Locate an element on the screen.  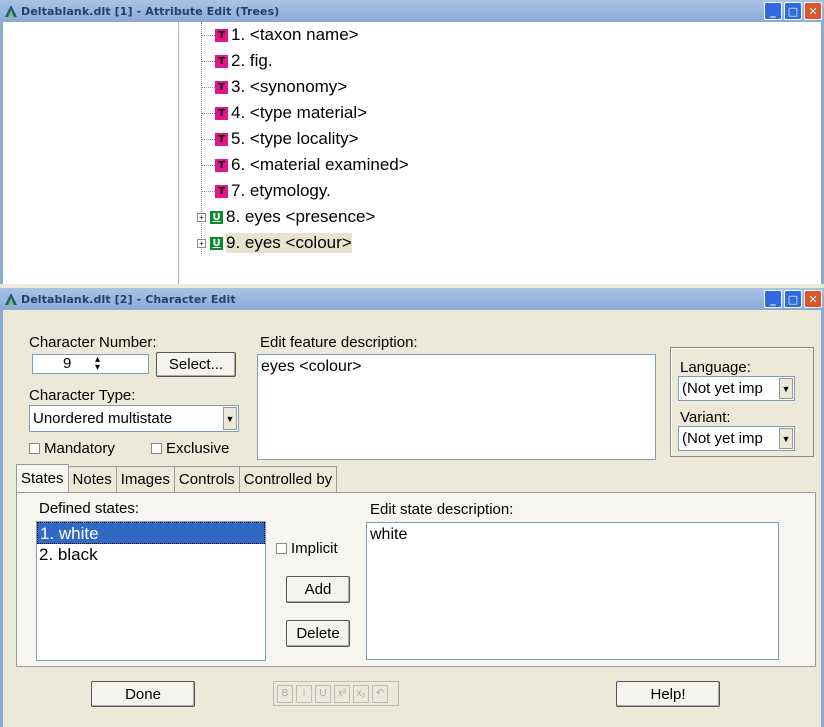
tree-left-pane is located at coordinates (91, 153).